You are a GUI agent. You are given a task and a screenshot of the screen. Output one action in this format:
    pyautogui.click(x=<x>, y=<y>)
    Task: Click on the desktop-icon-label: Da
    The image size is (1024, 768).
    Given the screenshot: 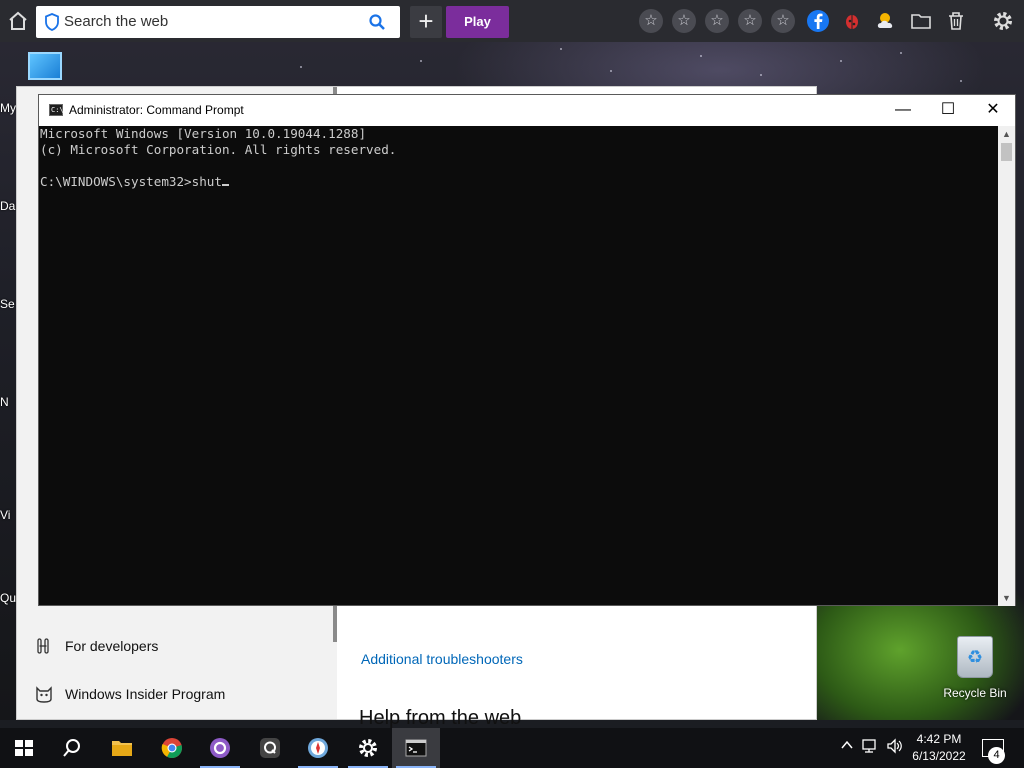 What is the action you would take?
    pyautogui.click(x=7, y=206)
    